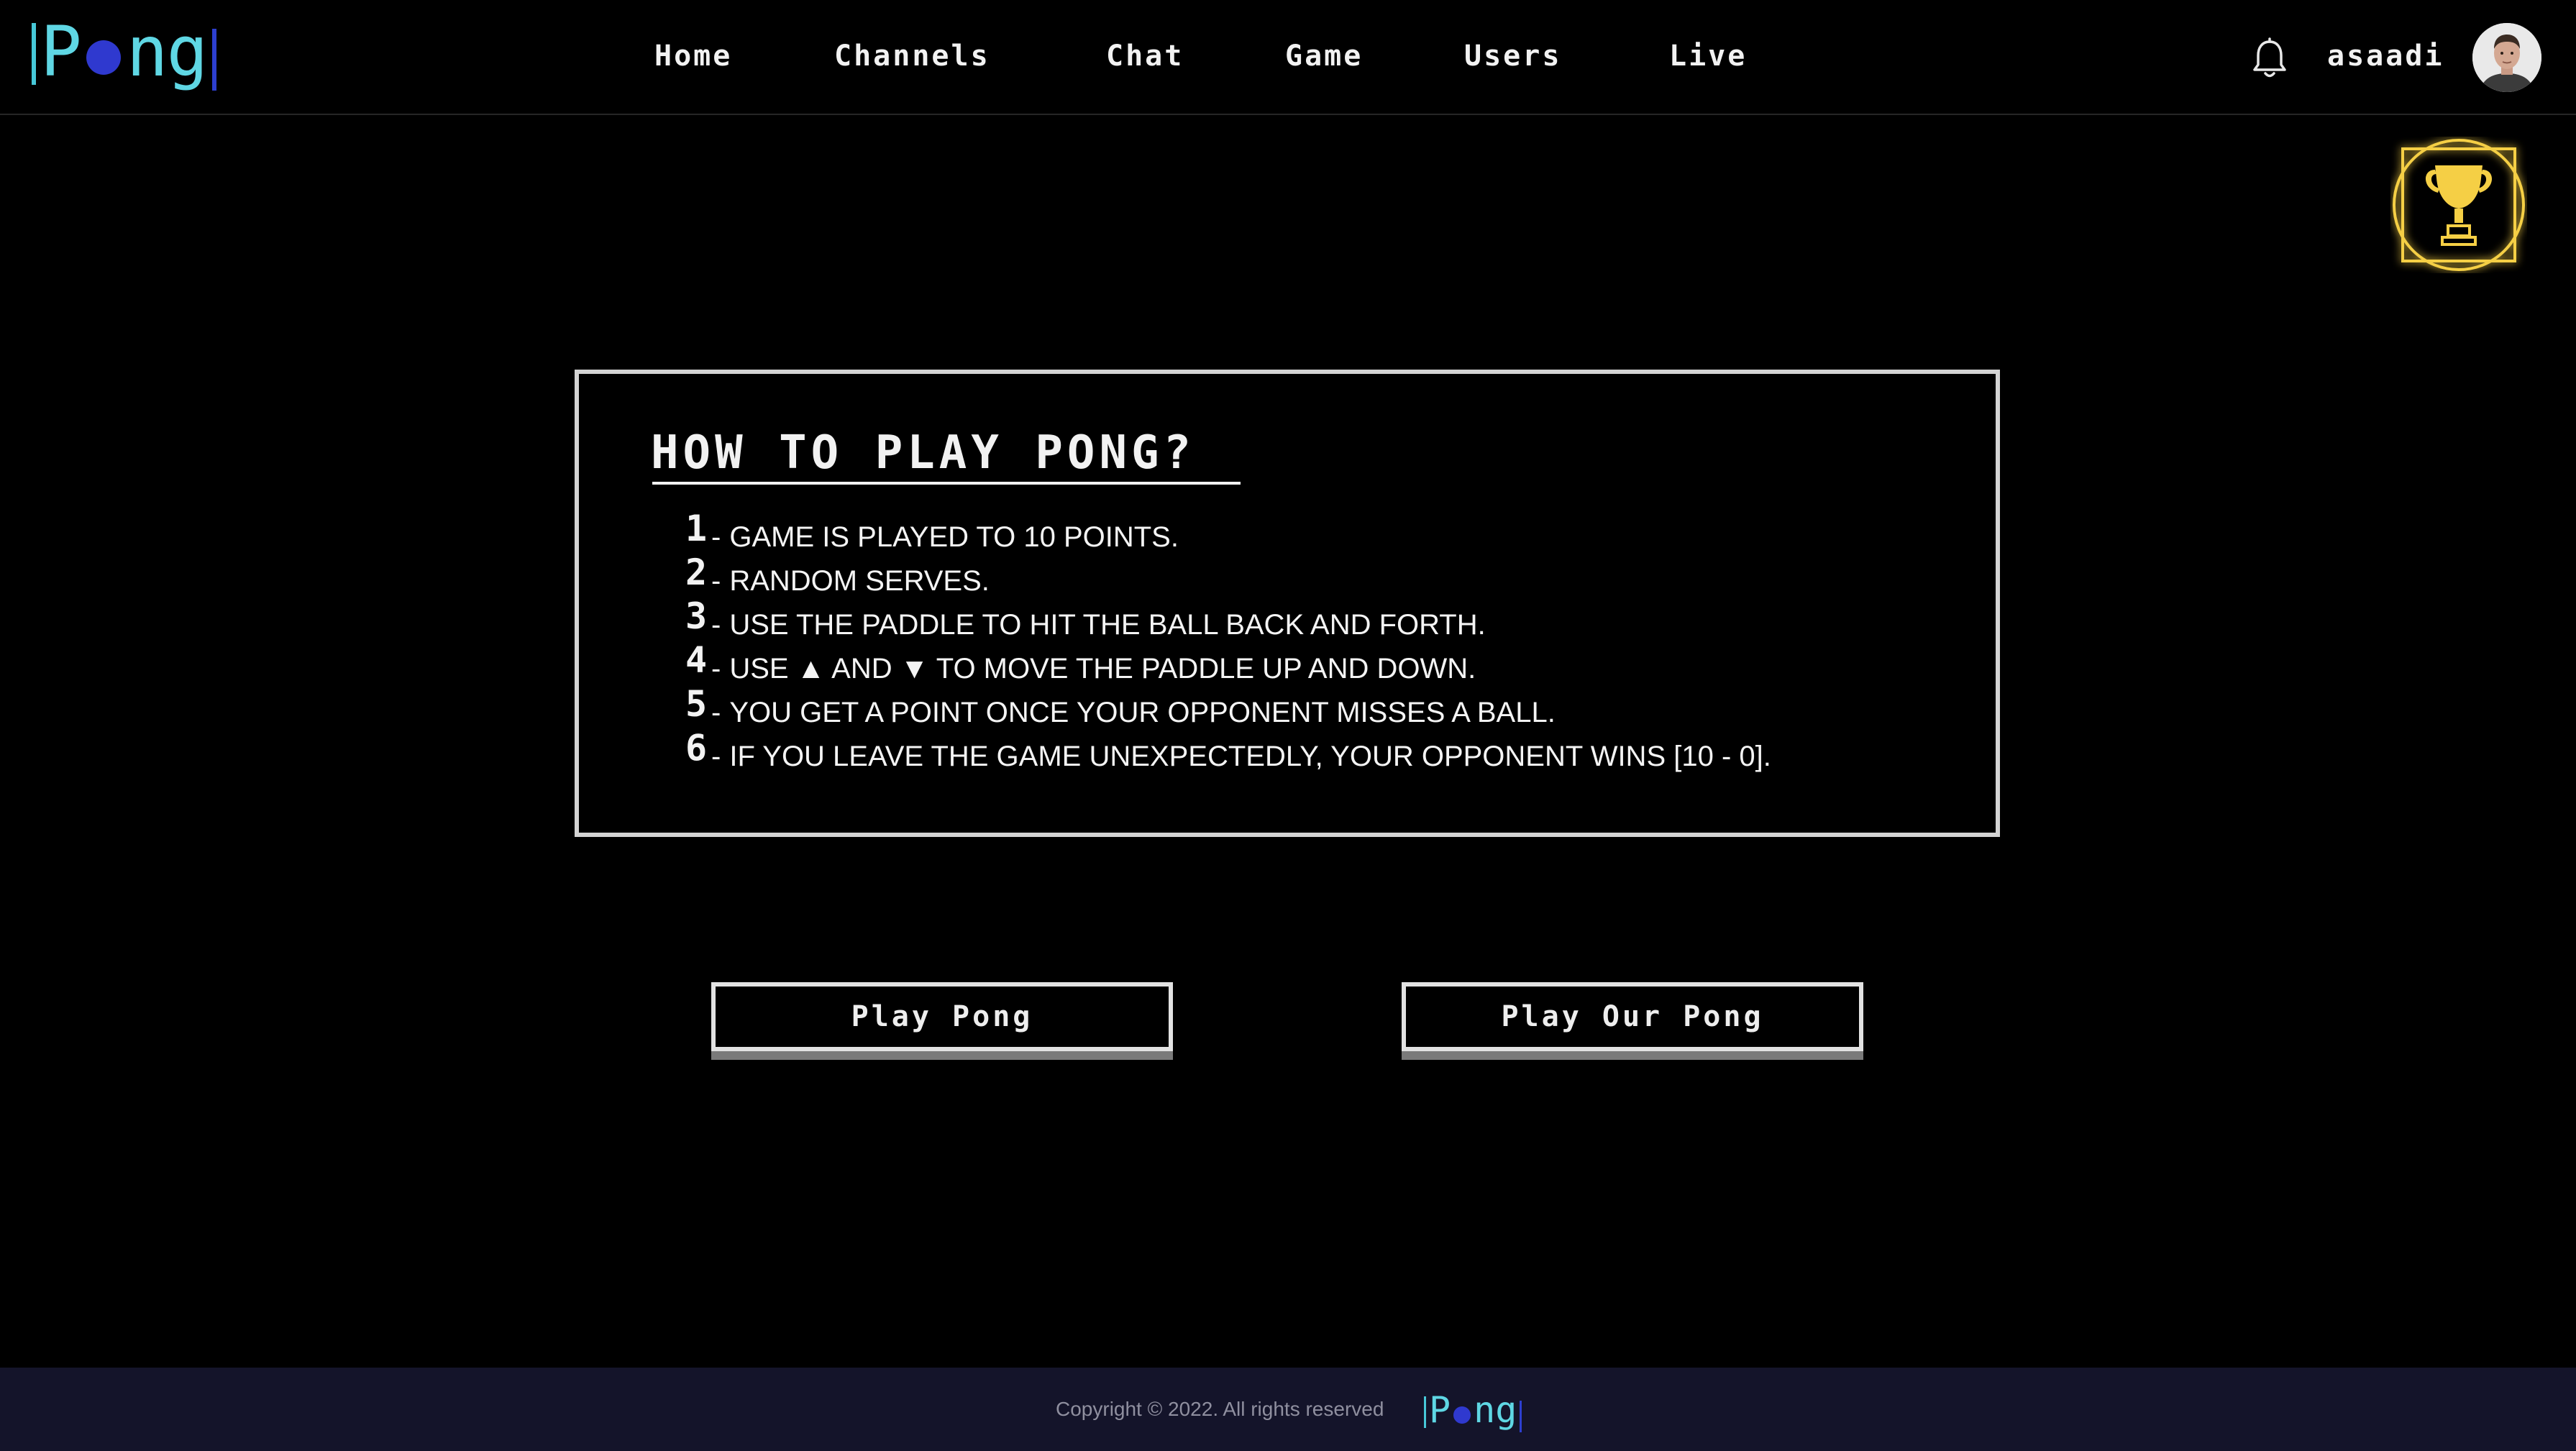 Image resolution: width=2576 pixels, height=1451 pixels. I want to click on rule-number: 5, so click(696, 704).